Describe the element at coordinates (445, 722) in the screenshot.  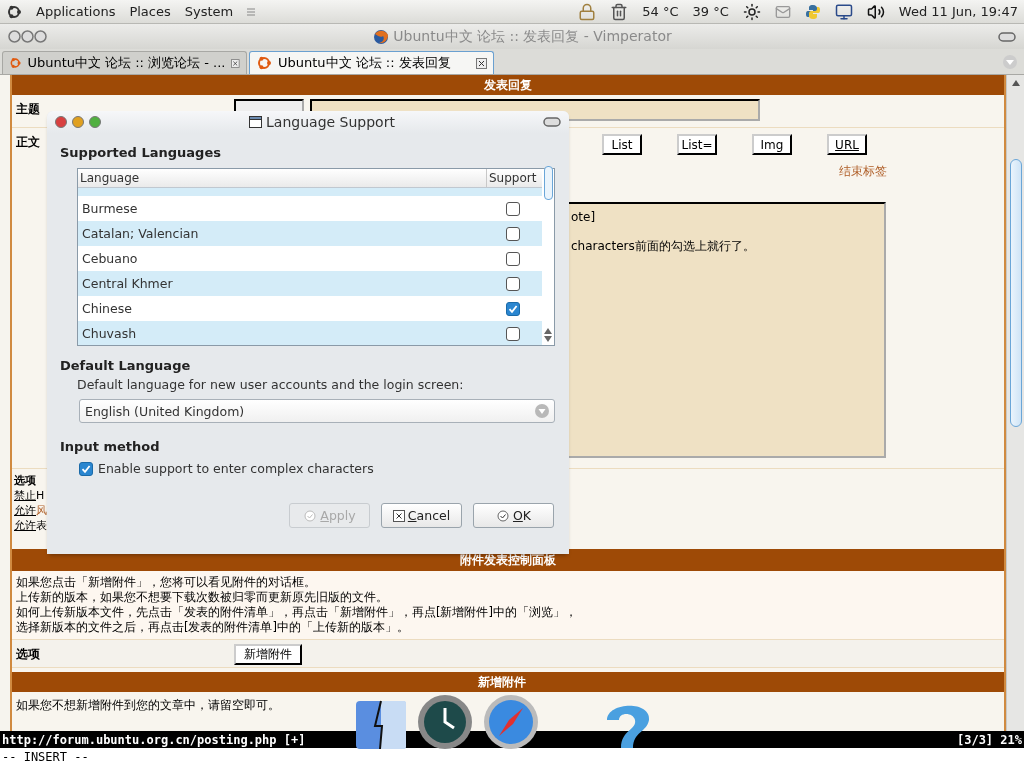
I see `clock-icon` at that location.